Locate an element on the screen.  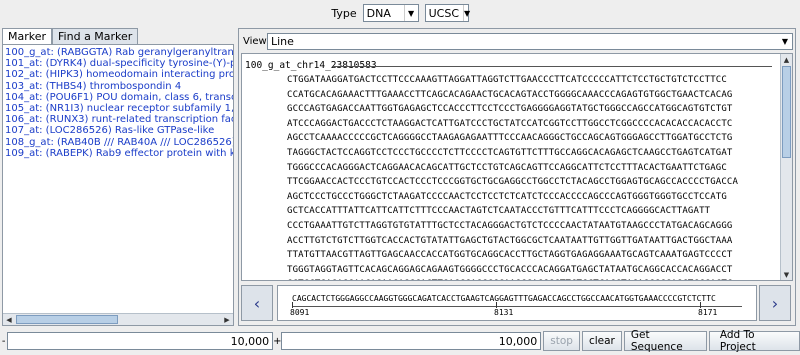
detail-axis is located at coordinates (517, 306).